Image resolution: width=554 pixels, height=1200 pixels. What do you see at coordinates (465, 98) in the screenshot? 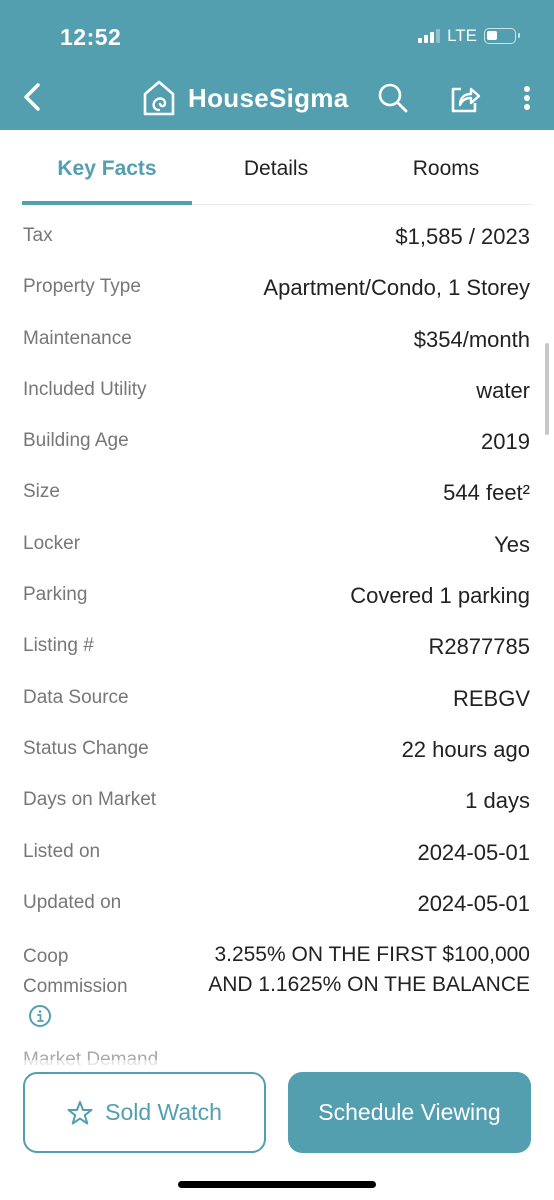
I see `share-icon` at bounding box center [465, 98].